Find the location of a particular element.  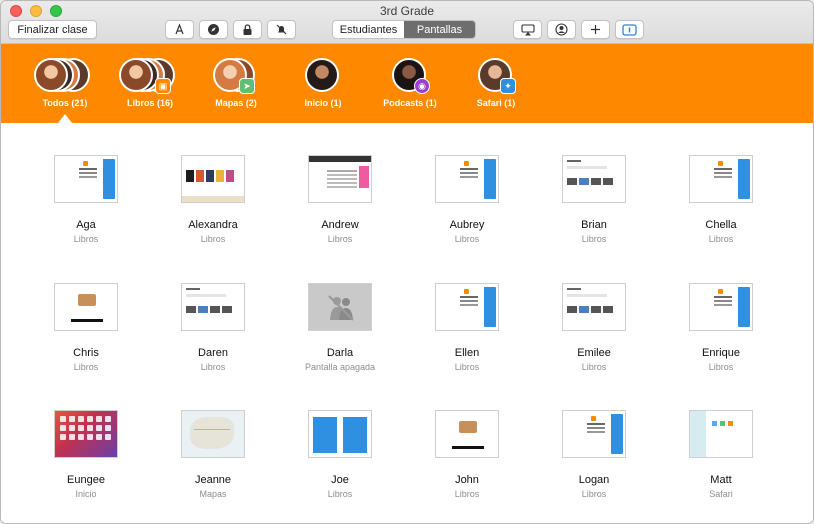

student-tile: Daren Libros is located at coordinates (213, 327).